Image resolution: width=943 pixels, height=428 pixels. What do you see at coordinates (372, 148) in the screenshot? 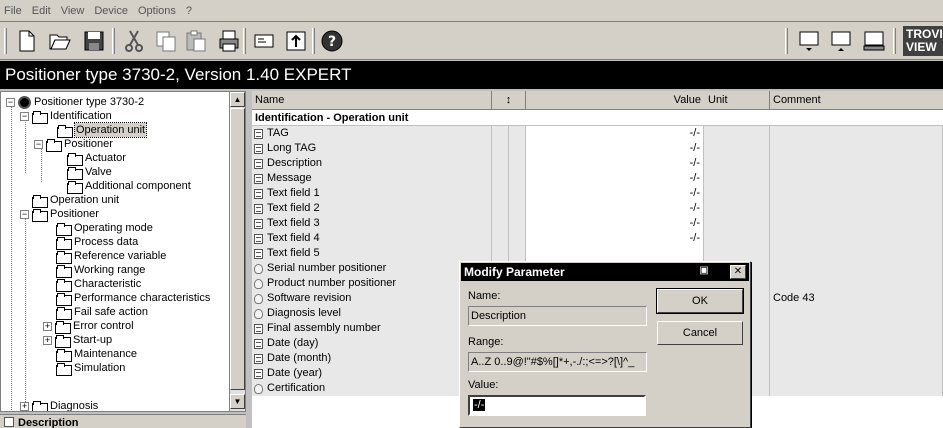
I see `cell-name: Long TAG` at bounding box center [372, 148].